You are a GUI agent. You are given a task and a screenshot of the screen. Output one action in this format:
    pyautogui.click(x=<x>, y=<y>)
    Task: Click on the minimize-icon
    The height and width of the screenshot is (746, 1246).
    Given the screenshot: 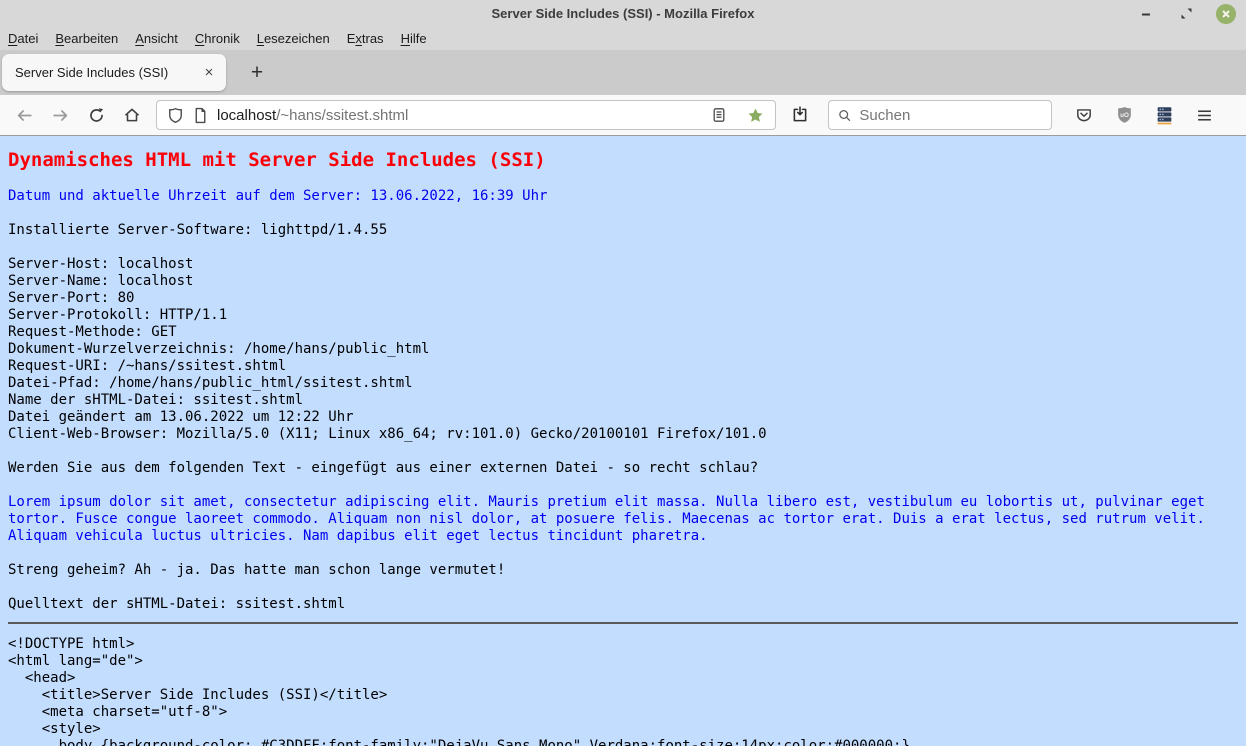 What is the action you would take?
    pyautogui.click(x=1146, y=14)
    